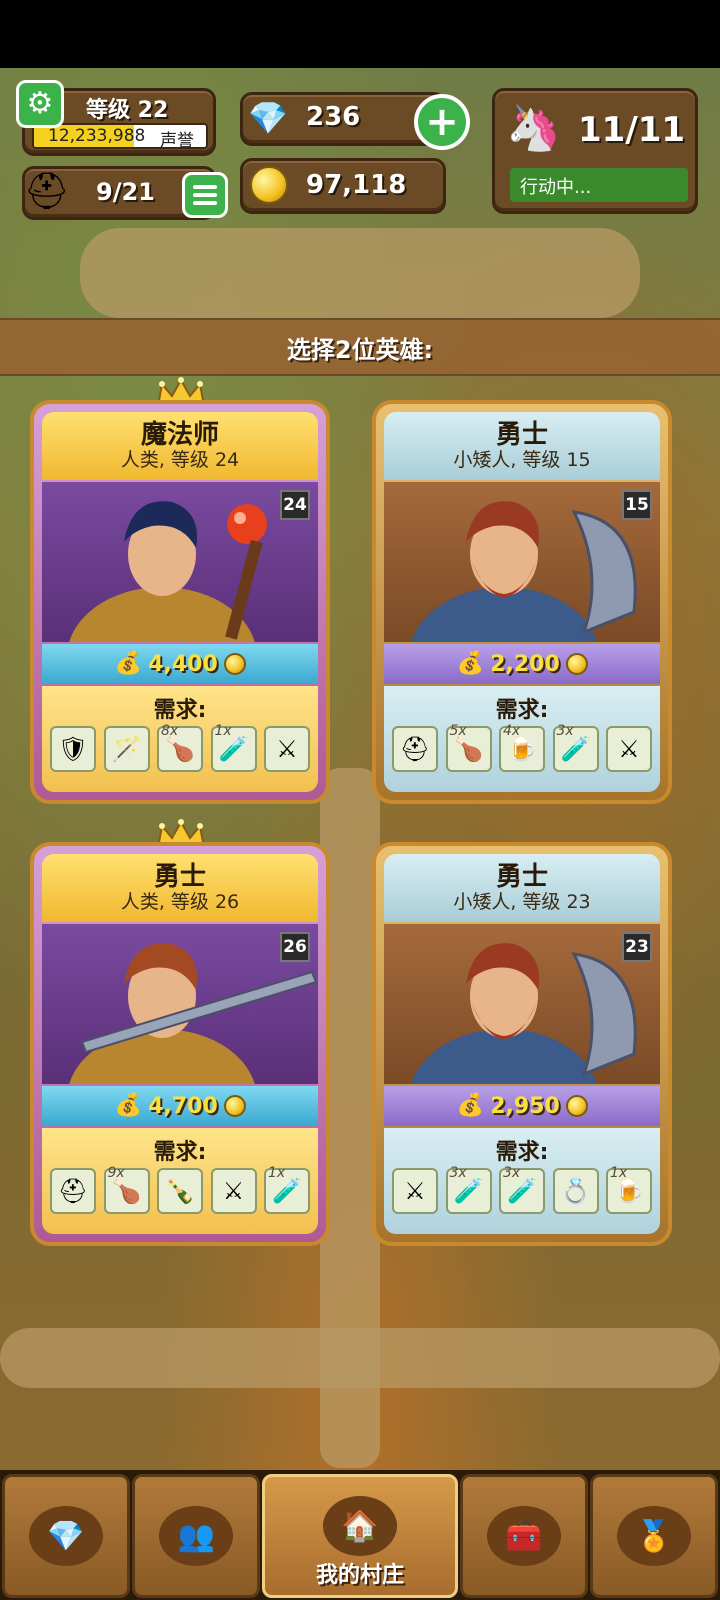  I want to click on hero-price-value: 2,200, so click(525, 664).